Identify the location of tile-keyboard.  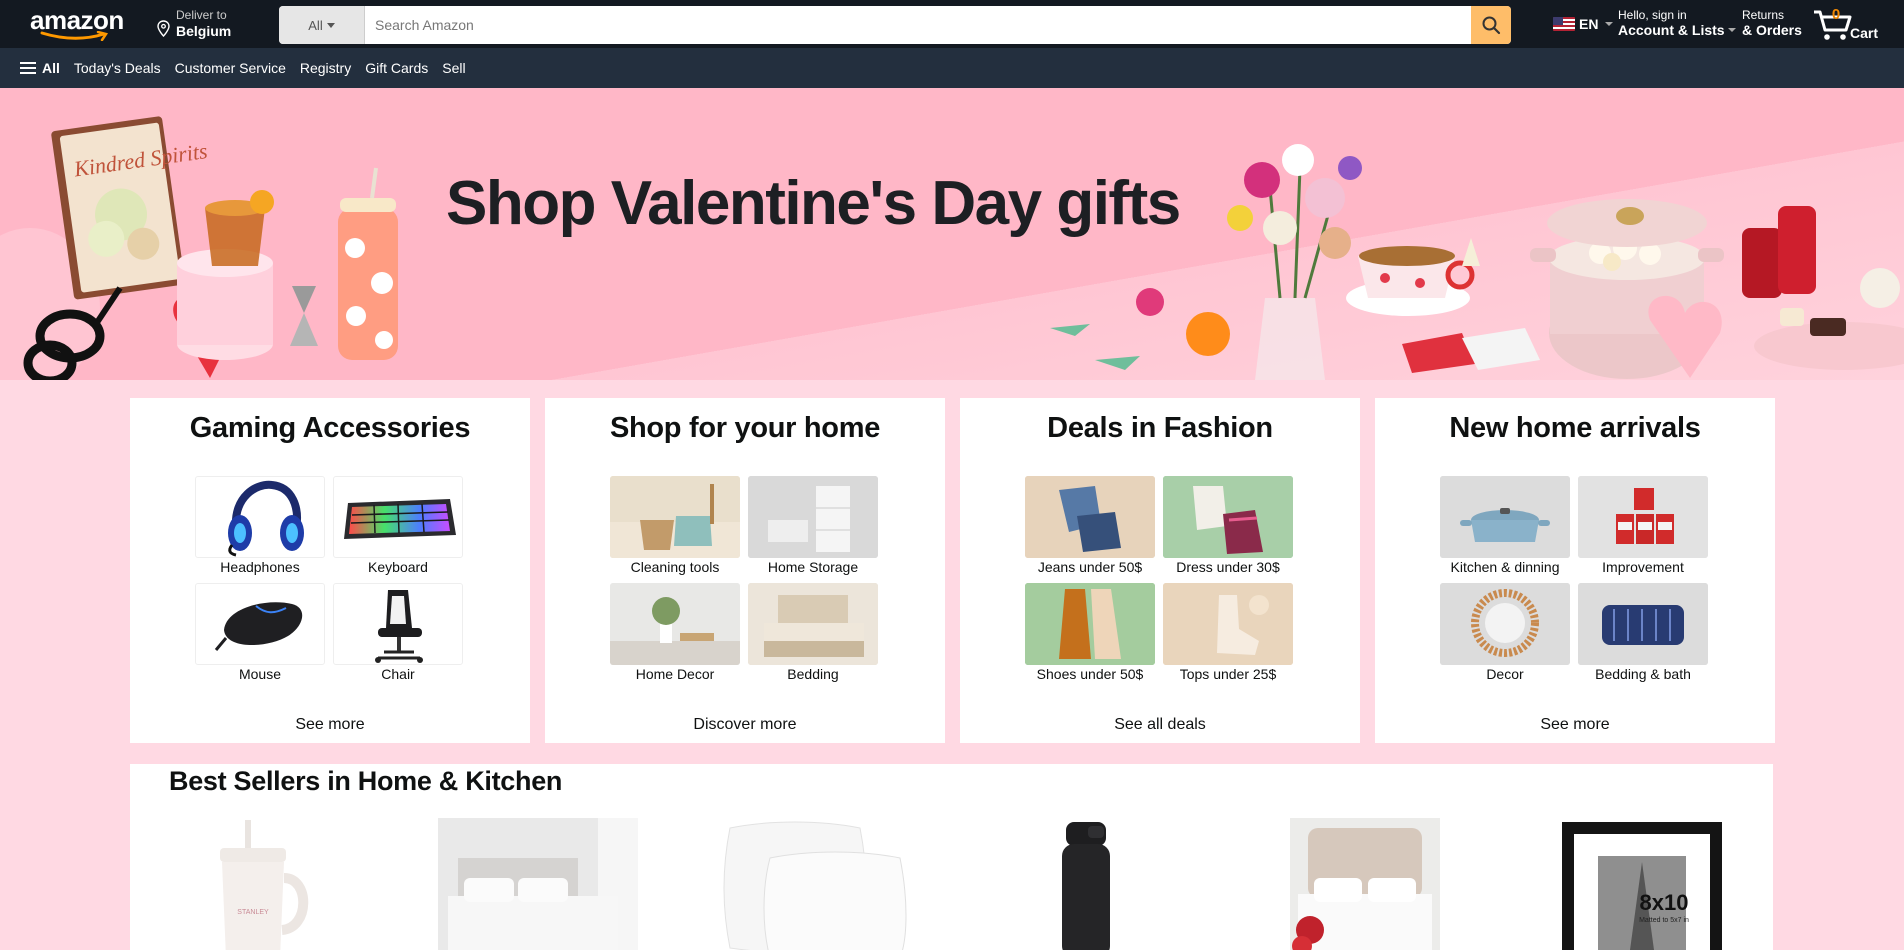
(398, 517).